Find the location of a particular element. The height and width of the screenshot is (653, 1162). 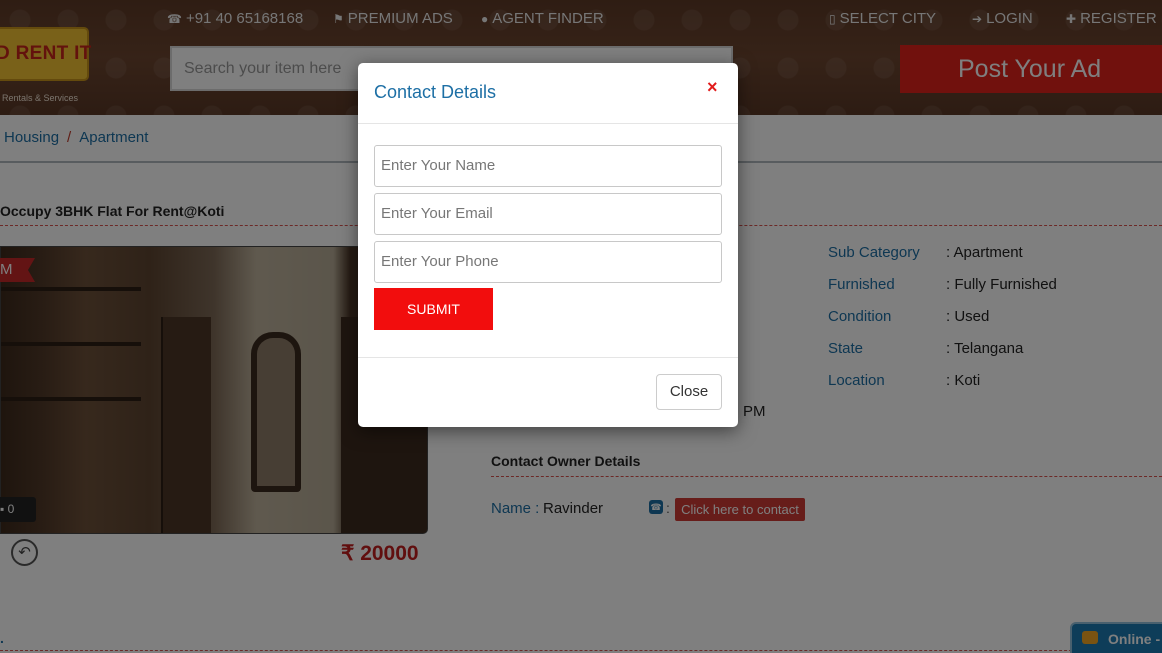

phone-placeholder: Enter Your Phone is located at coordinates (440, 261).